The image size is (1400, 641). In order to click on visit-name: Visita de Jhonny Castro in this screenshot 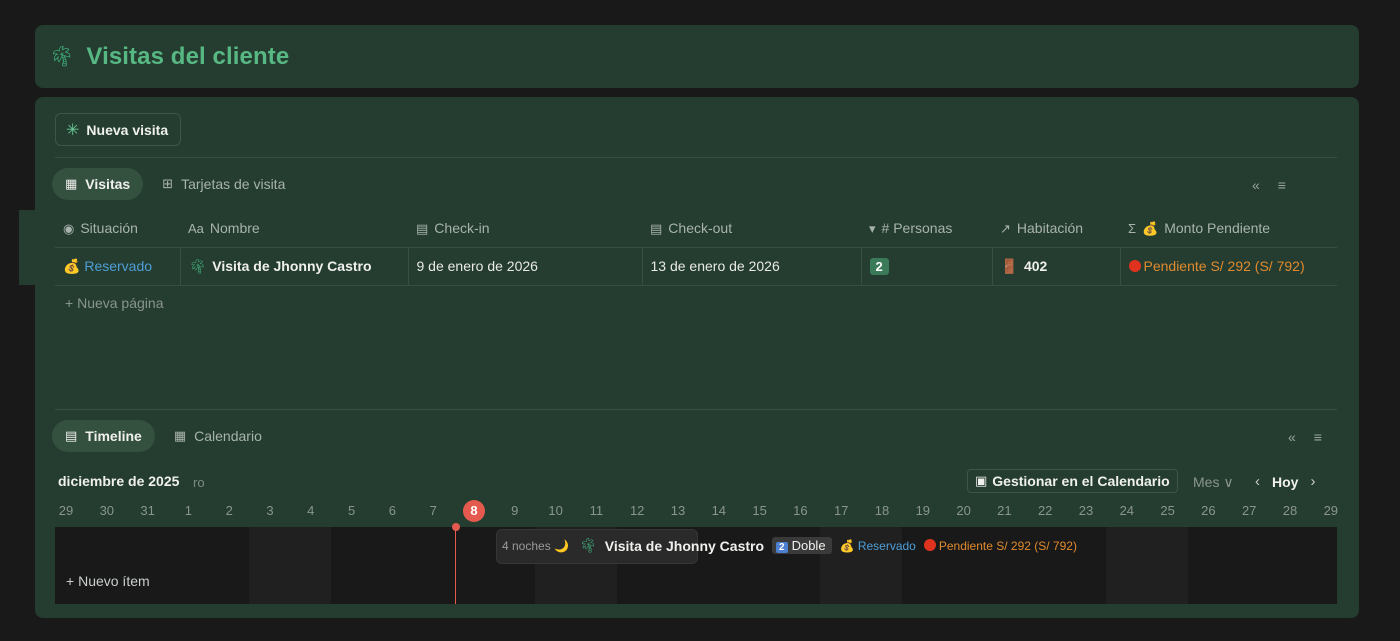, I will do `click(292, 265)`.